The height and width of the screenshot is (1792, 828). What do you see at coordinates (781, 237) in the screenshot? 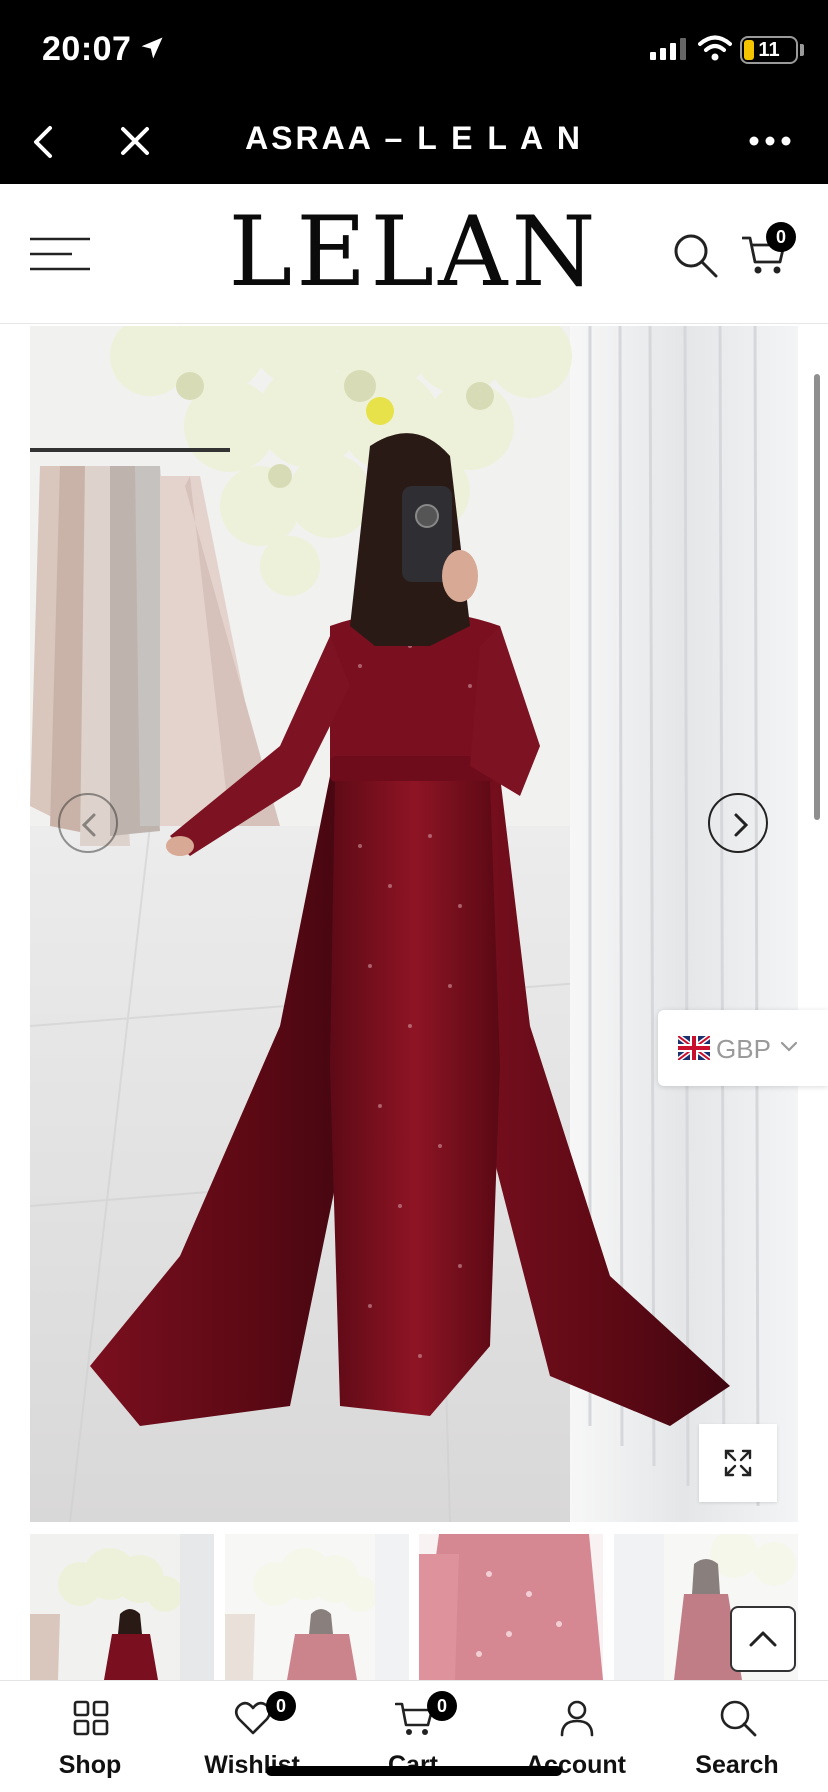
I see `cart-count-badge: 0` at bounding box center [781, 237].